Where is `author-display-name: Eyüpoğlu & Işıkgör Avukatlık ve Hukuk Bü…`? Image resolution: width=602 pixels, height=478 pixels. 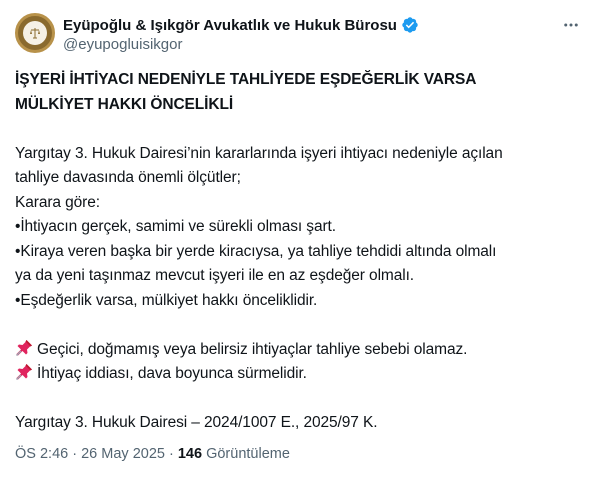 author-display-name: Eyüpoğlu & Işıkgör Avukatlık ve Hukuk Bü… is located at coordinates (230, 25).